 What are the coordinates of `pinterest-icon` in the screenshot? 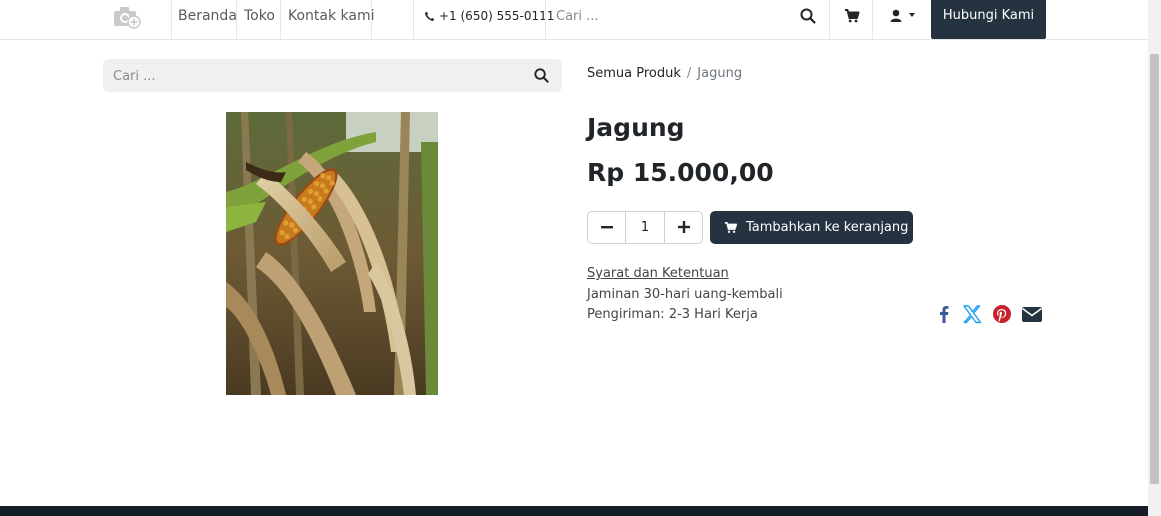 It's located at (1002, 314).